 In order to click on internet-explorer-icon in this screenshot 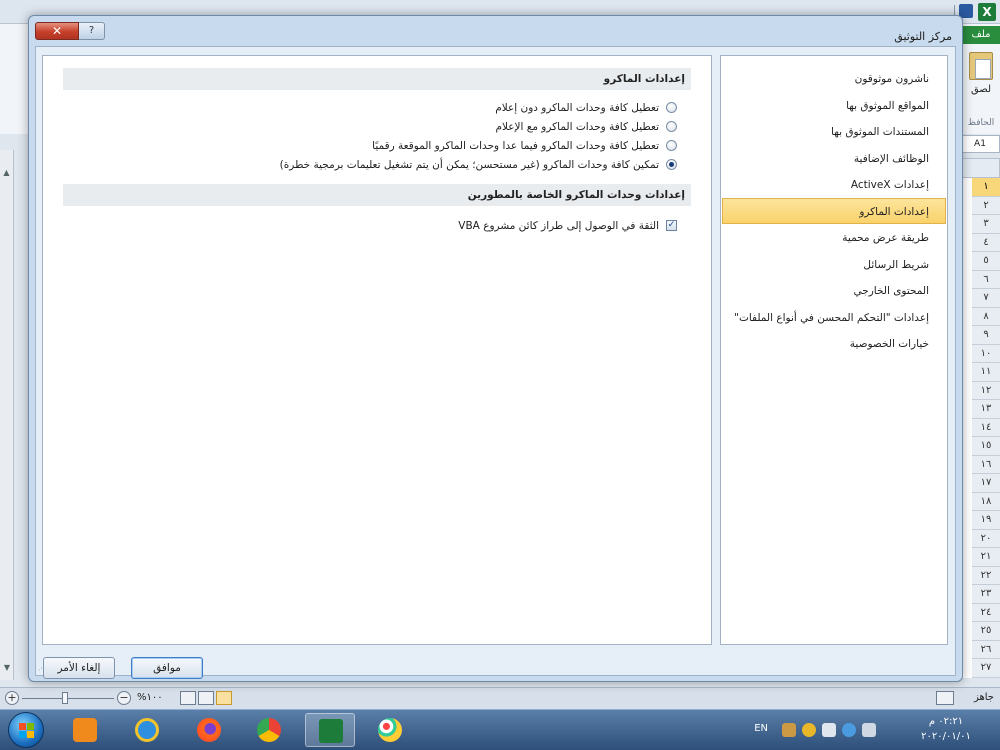, I will do `click(147, 730)`.